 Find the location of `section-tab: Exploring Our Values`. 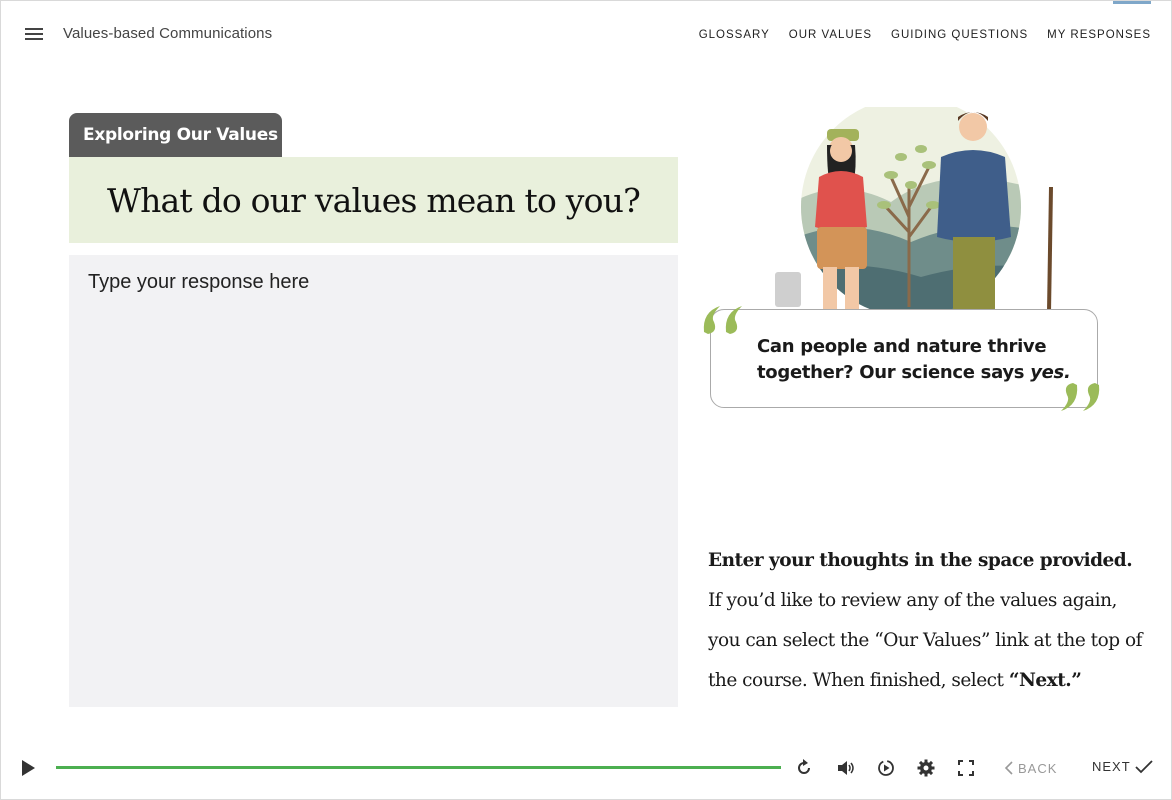

section-tab: Exploring Our Values is located at coordinates (175, 136).